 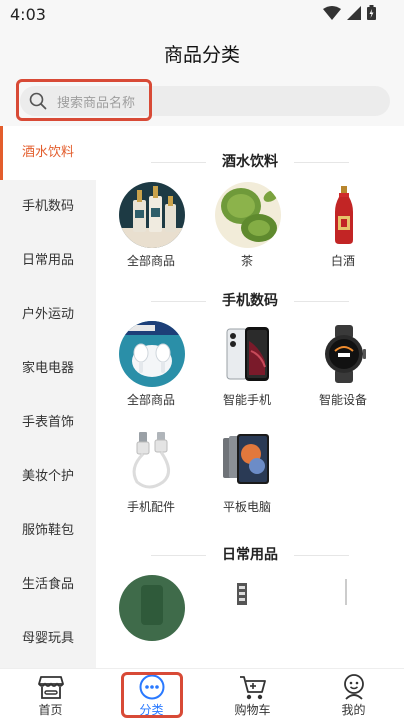 I want to click on category-item: 手机配件, so click(x=151, y=479).